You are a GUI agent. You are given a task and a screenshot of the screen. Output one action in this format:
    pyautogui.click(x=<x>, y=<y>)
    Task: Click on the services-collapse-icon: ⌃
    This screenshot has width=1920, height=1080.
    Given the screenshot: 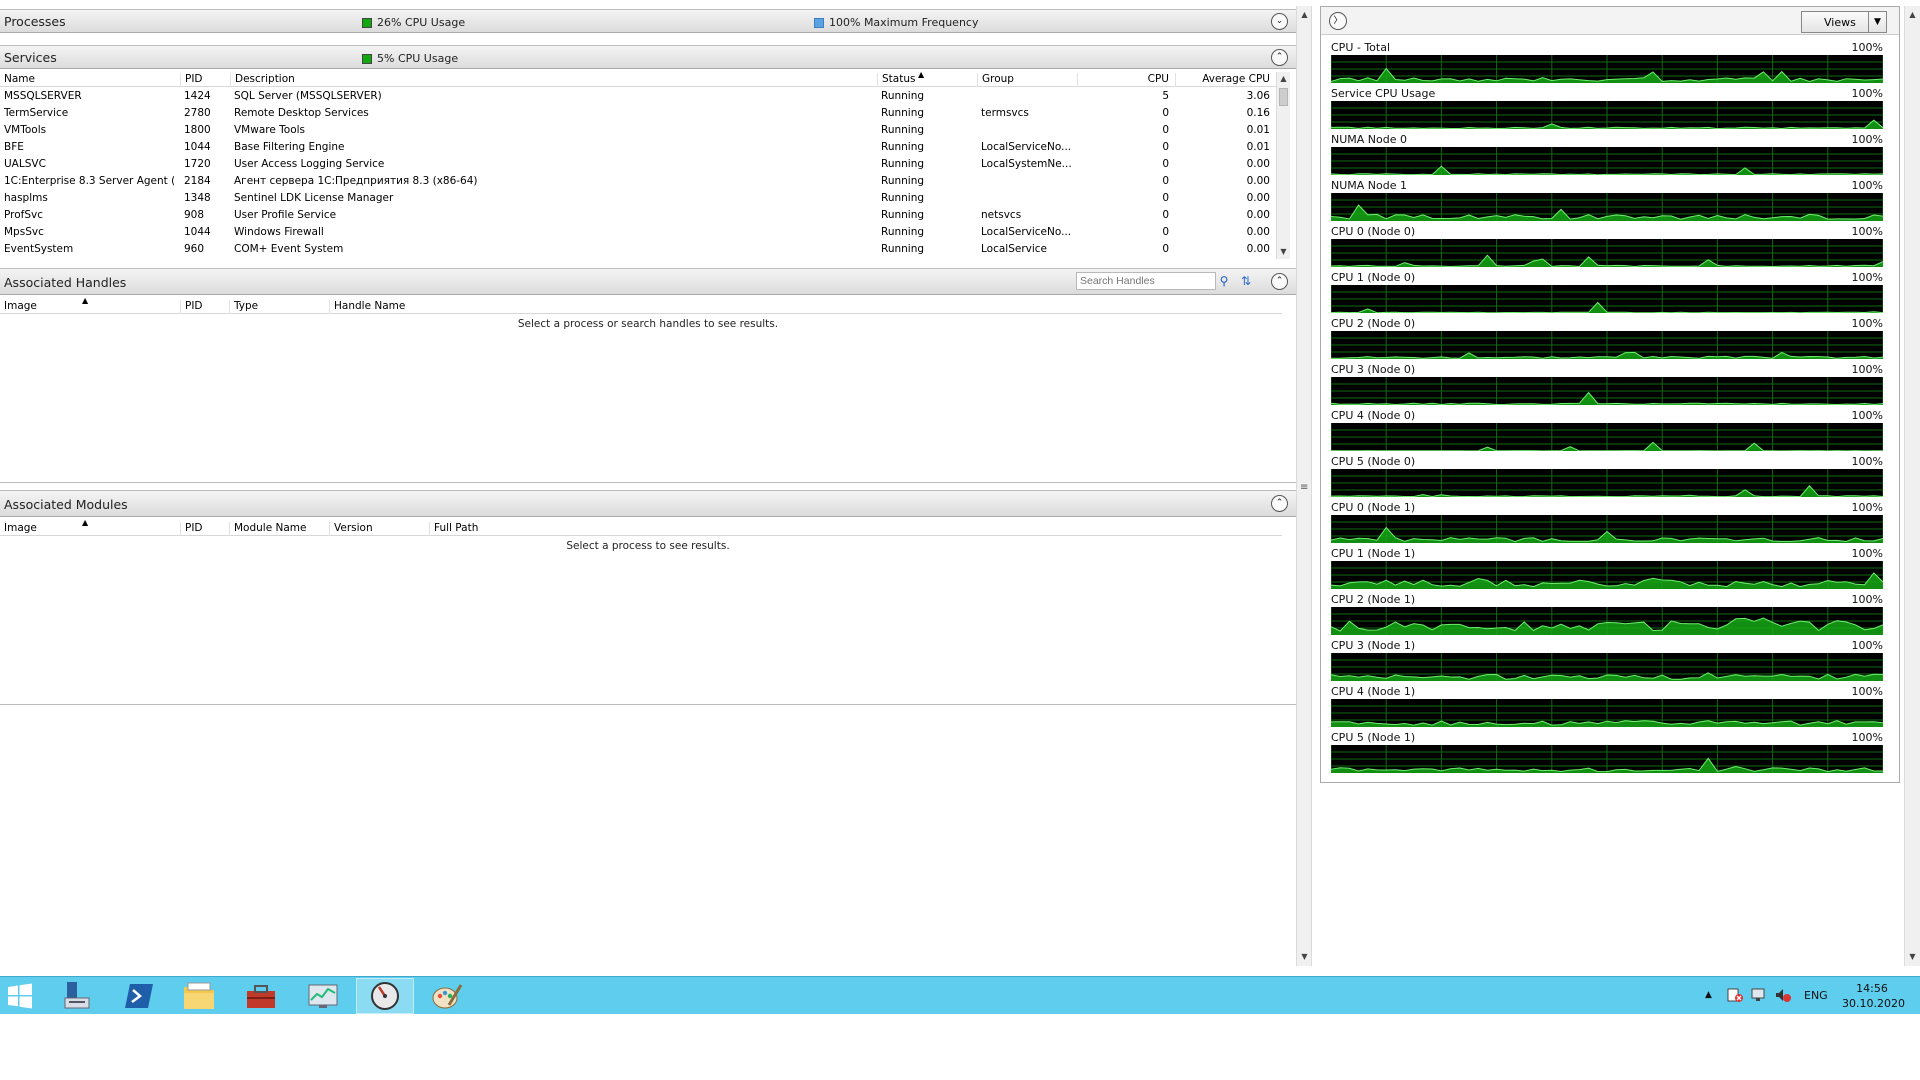 What is the action you would take?
    pyautogui.click(x=1279, y=57)
    